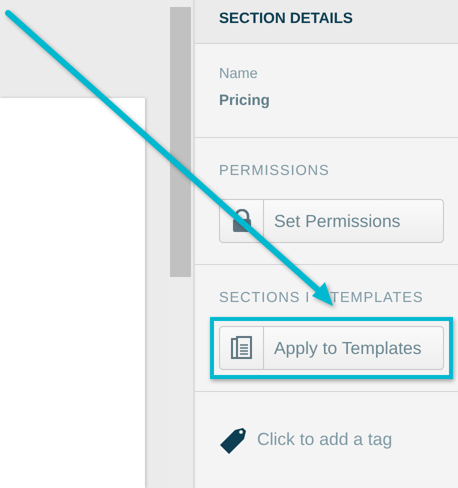 This screenshot has height=488, width=458. Describe the element at coordinates (324, 439) in the screenshot. I see `add-tag-link: Click to add a tag` at that location.